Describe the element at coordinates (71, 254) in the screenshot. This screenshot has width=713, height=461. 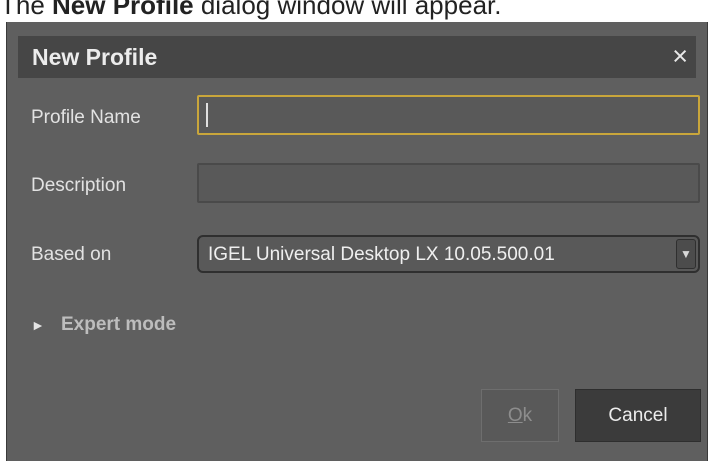
I see `based-on-label: Based on` at that location.